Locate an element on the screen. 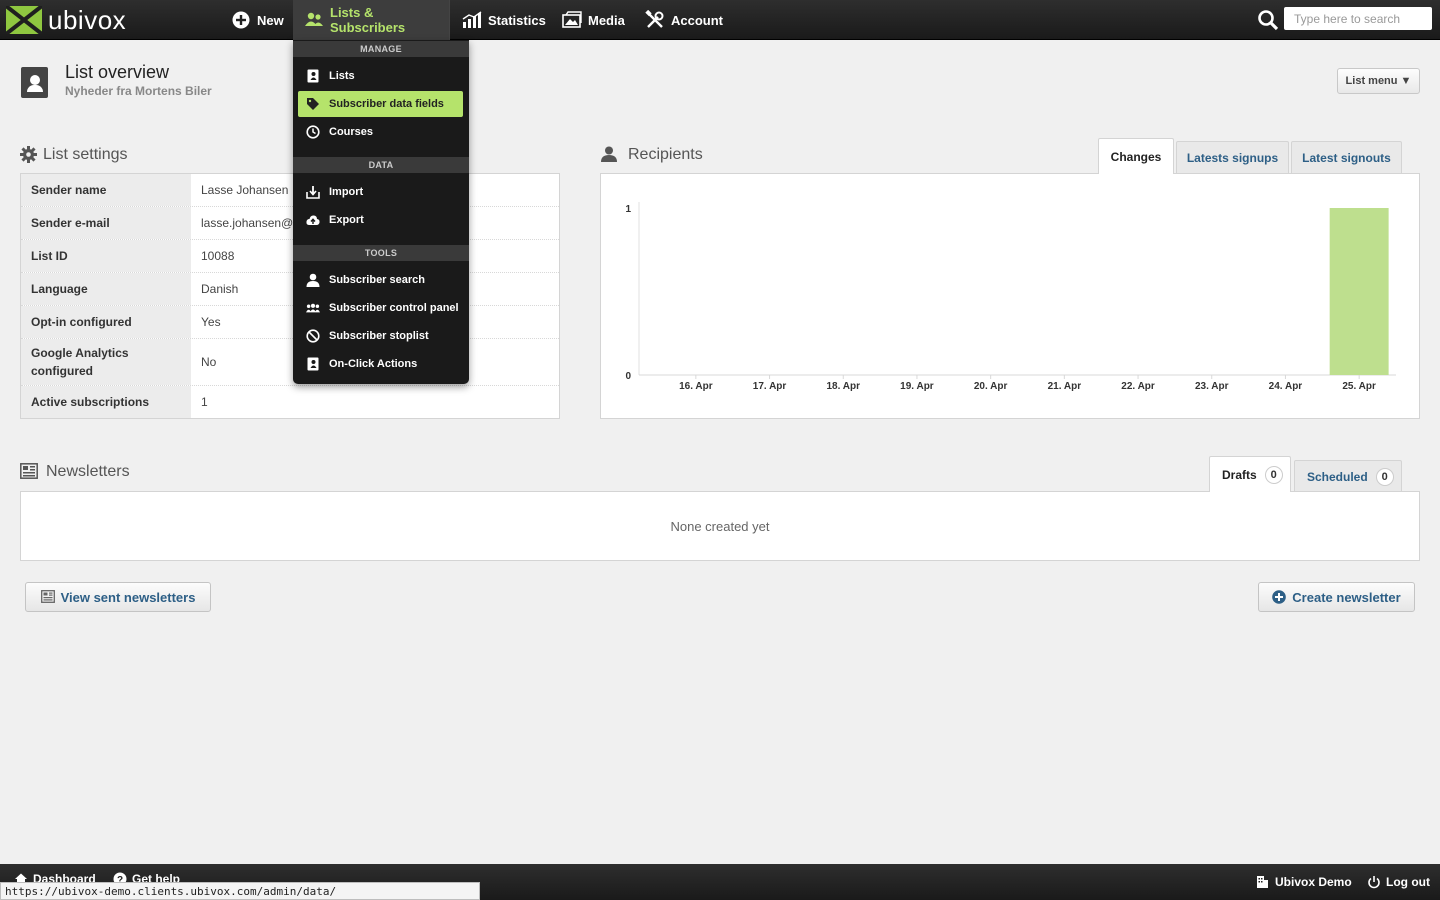 This screenshot has height=900, width=1440. page-title: List overview is located at coordinates (117, 72).